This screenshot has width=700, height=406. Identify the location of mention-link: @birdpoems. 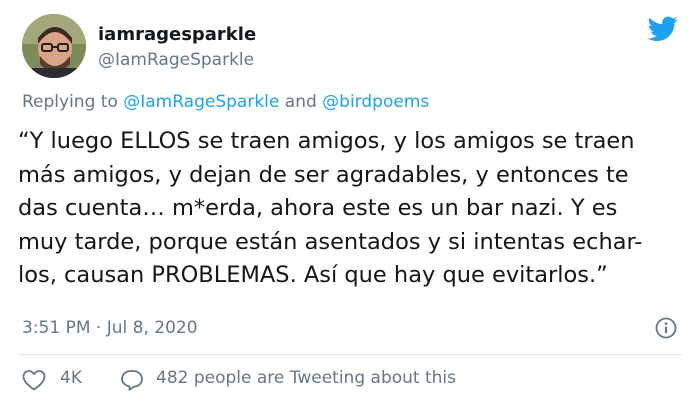
(375, 102).